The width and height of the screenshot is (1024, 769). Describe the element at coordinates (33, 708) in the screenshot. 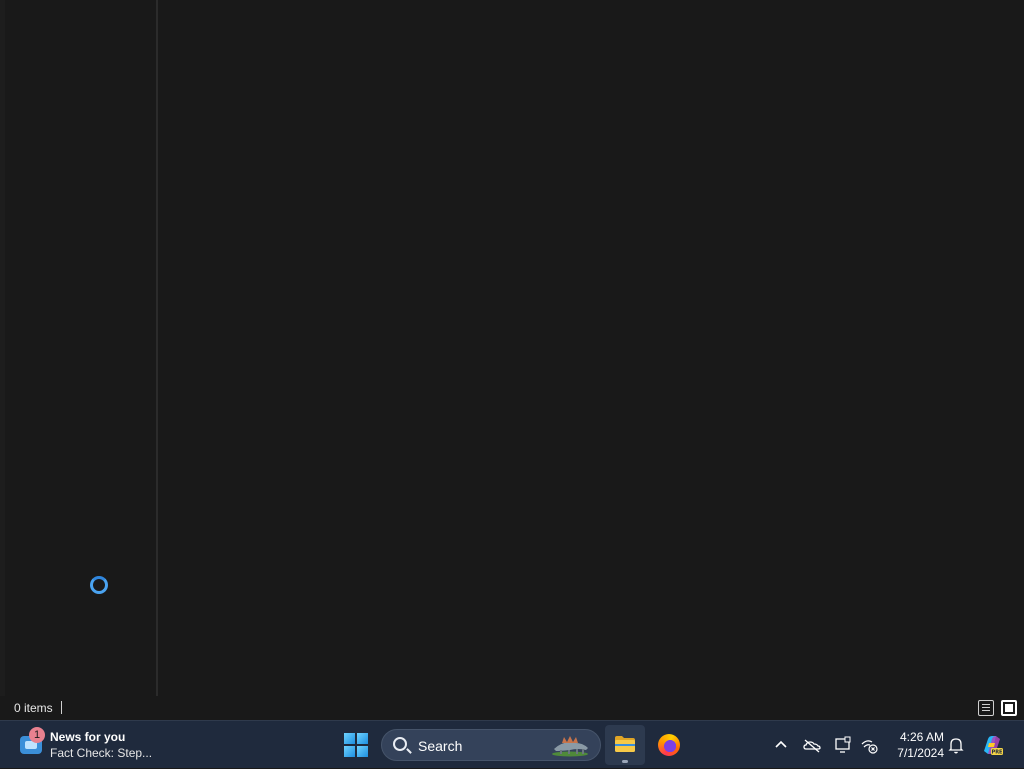

I see `item-count: 0 items` at that location.